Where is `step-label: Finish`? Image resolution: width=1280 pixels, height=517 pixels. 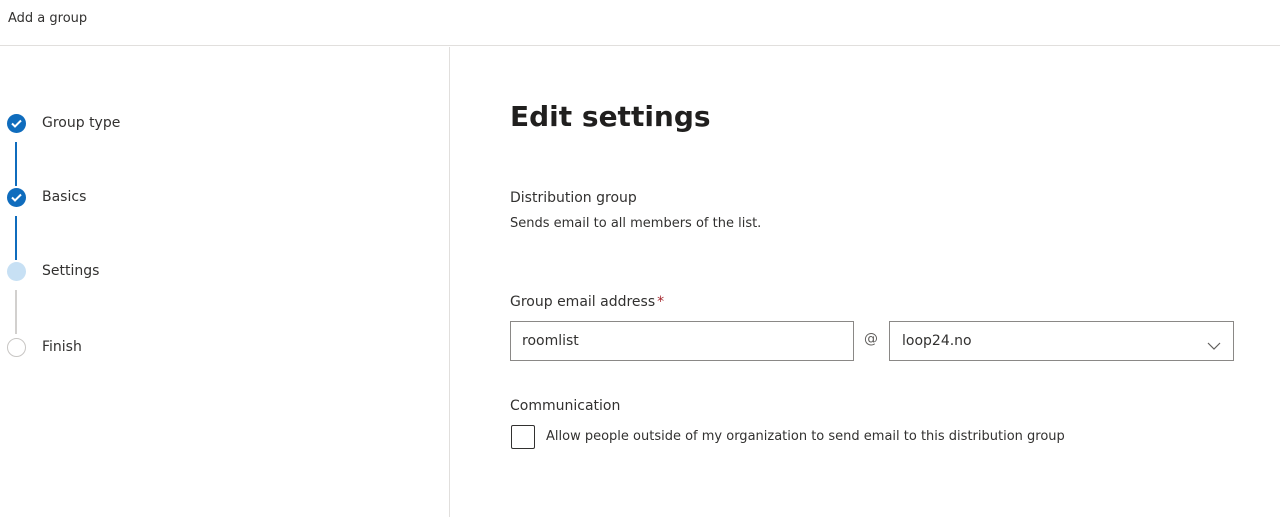
step-label: Finish is located at coordinates (62, 347).